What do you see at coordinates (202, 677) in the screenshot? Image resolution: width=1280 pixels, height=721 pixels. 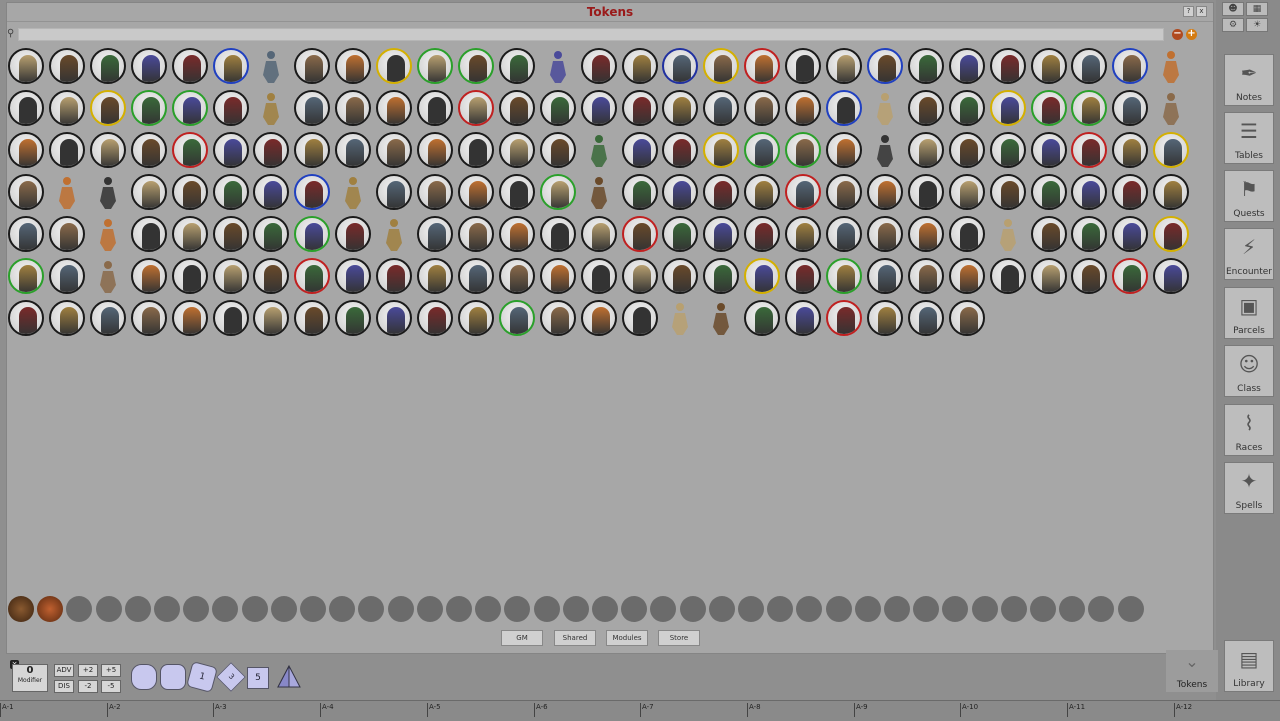 I see `d10-icon: 1` at bounding box center [202, 677].